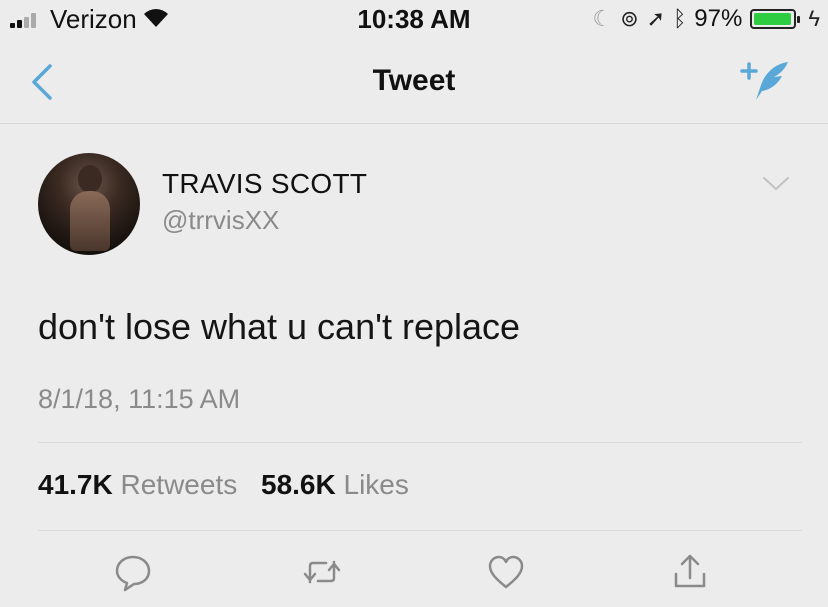 This screenshot has height=607, width=828. What do you see at coordinates (279, 326) in the screenshot?
I see `tweet-text: don't lose what u can't replace` at bounding box center [279, 326].